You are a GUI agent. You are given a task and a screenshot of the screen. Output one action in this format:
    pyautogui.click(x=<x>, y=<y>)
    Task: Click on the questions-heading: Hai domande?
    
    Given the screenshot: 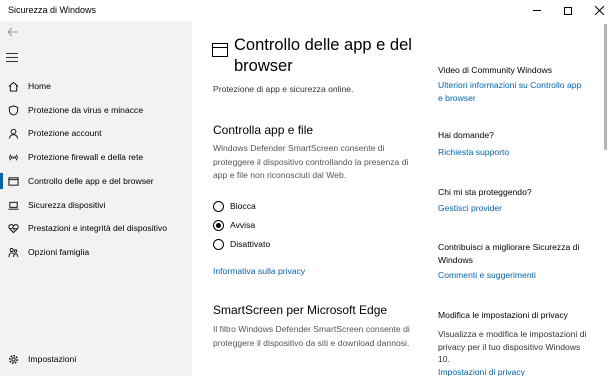 What is the action you would take?
    pyautogui.click(x=466, y=135)
    